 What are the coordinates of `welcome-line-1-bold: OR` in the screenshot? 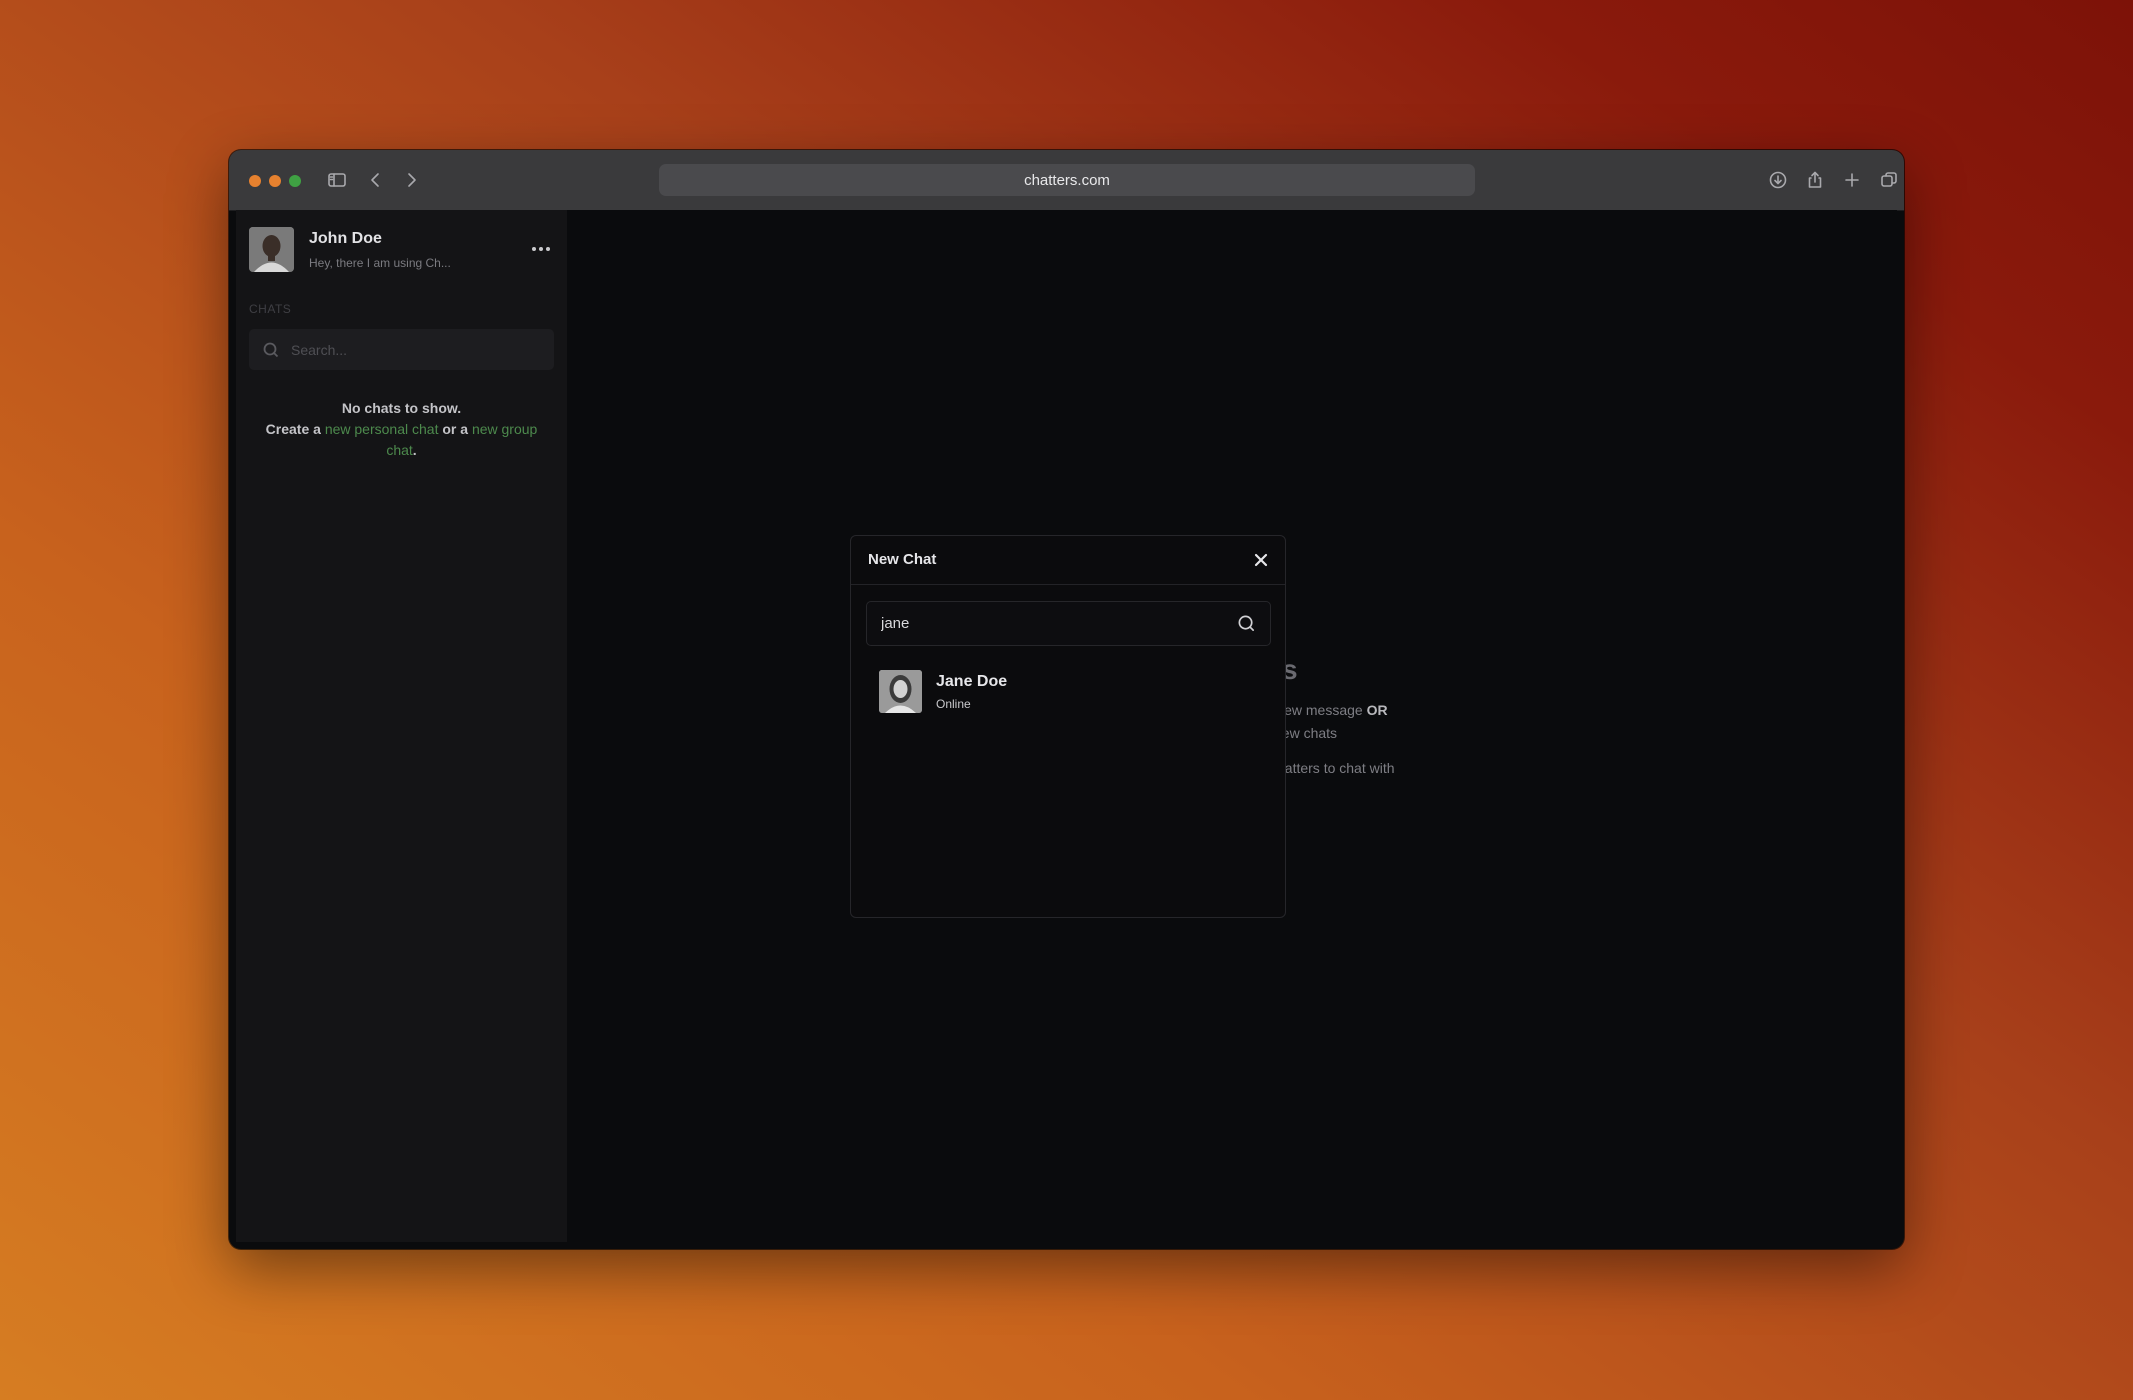 It's located at (1377, 710).